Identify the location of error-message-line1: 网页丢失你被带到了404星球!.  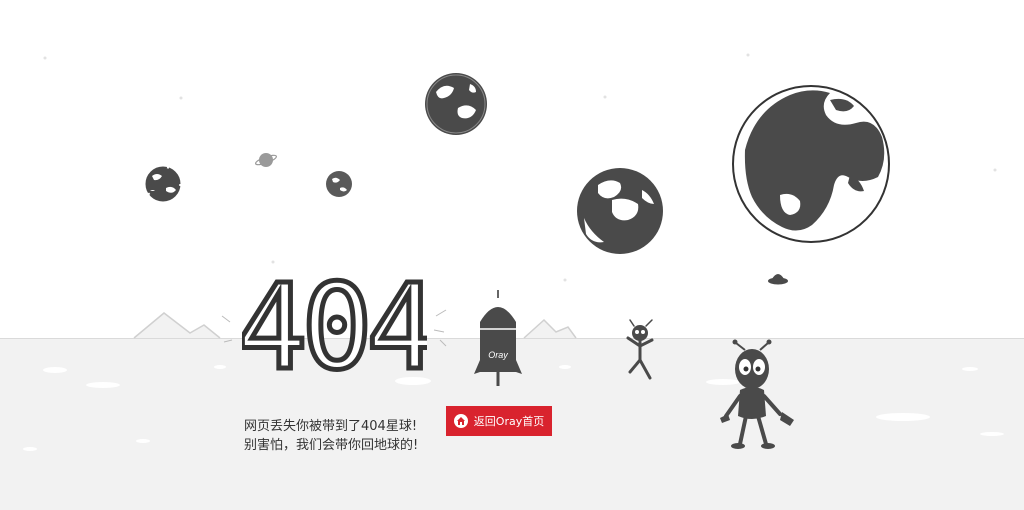
(331, 426).